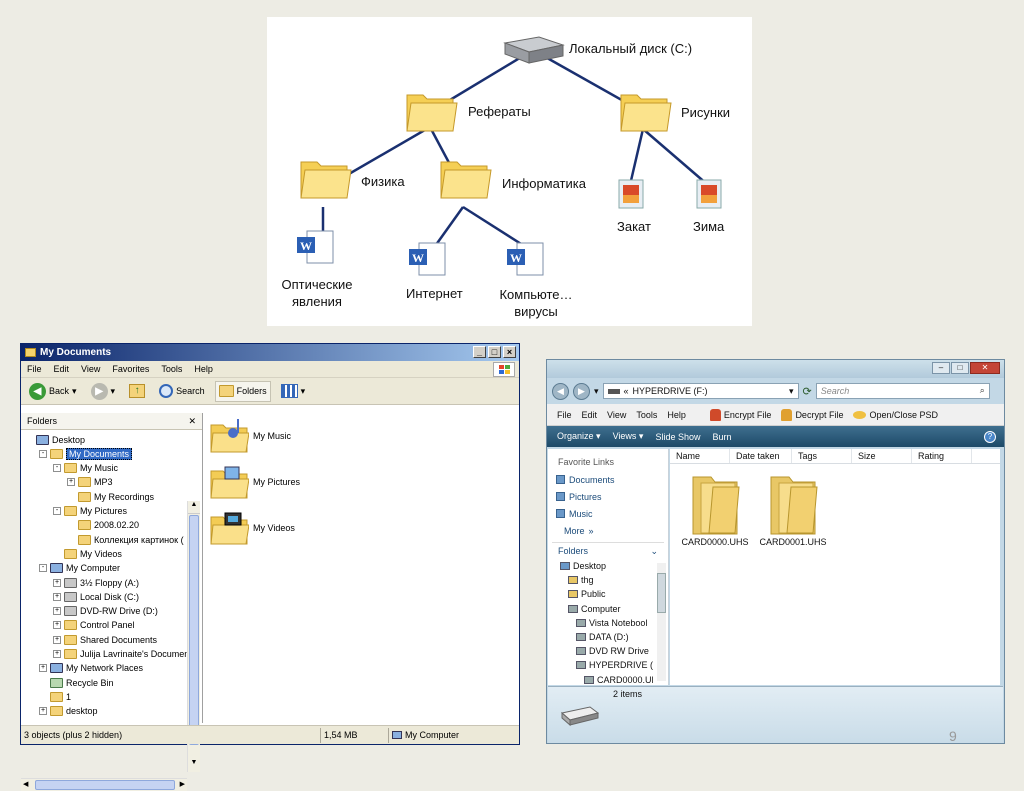 The height and width of the screenshot is (791, 1024). What do you see at coordinates (600, 594) in the screenshot?
I see `tree-item: Public` at bounding box center [600, 594].